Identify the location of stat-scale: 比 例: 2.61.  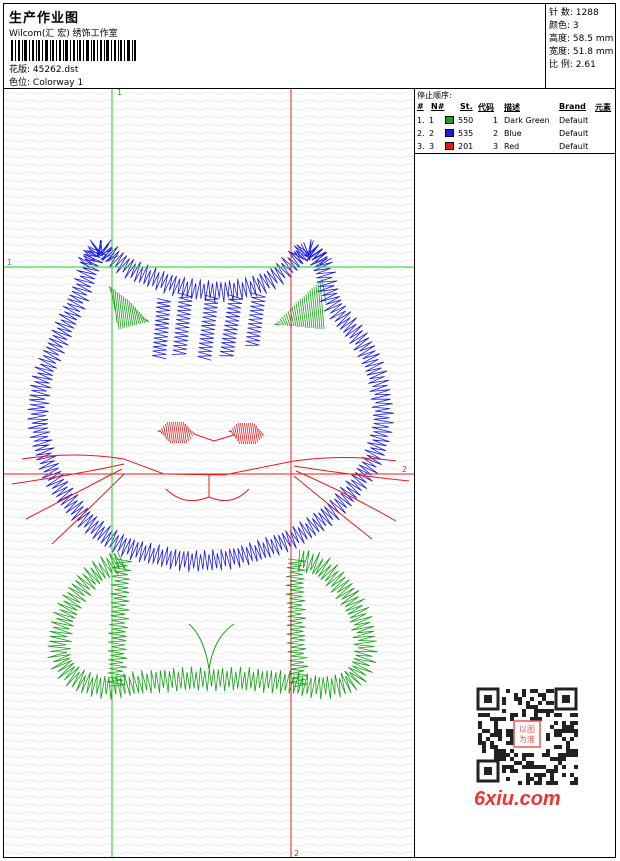
(572, 65).